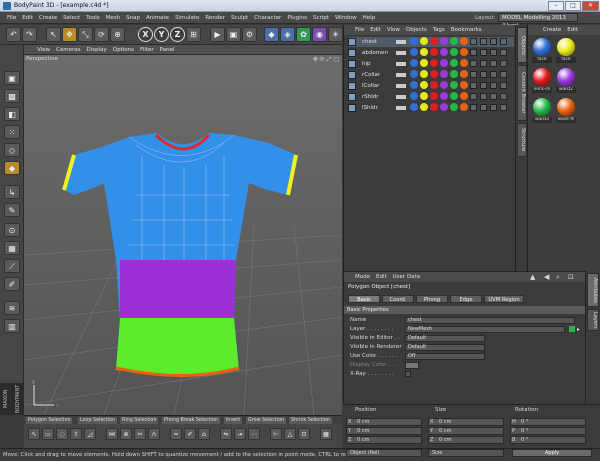  Describe the element at coordinates (12, 192) in the screenshot. I see `axis-mode-icon: ↳` at that location.